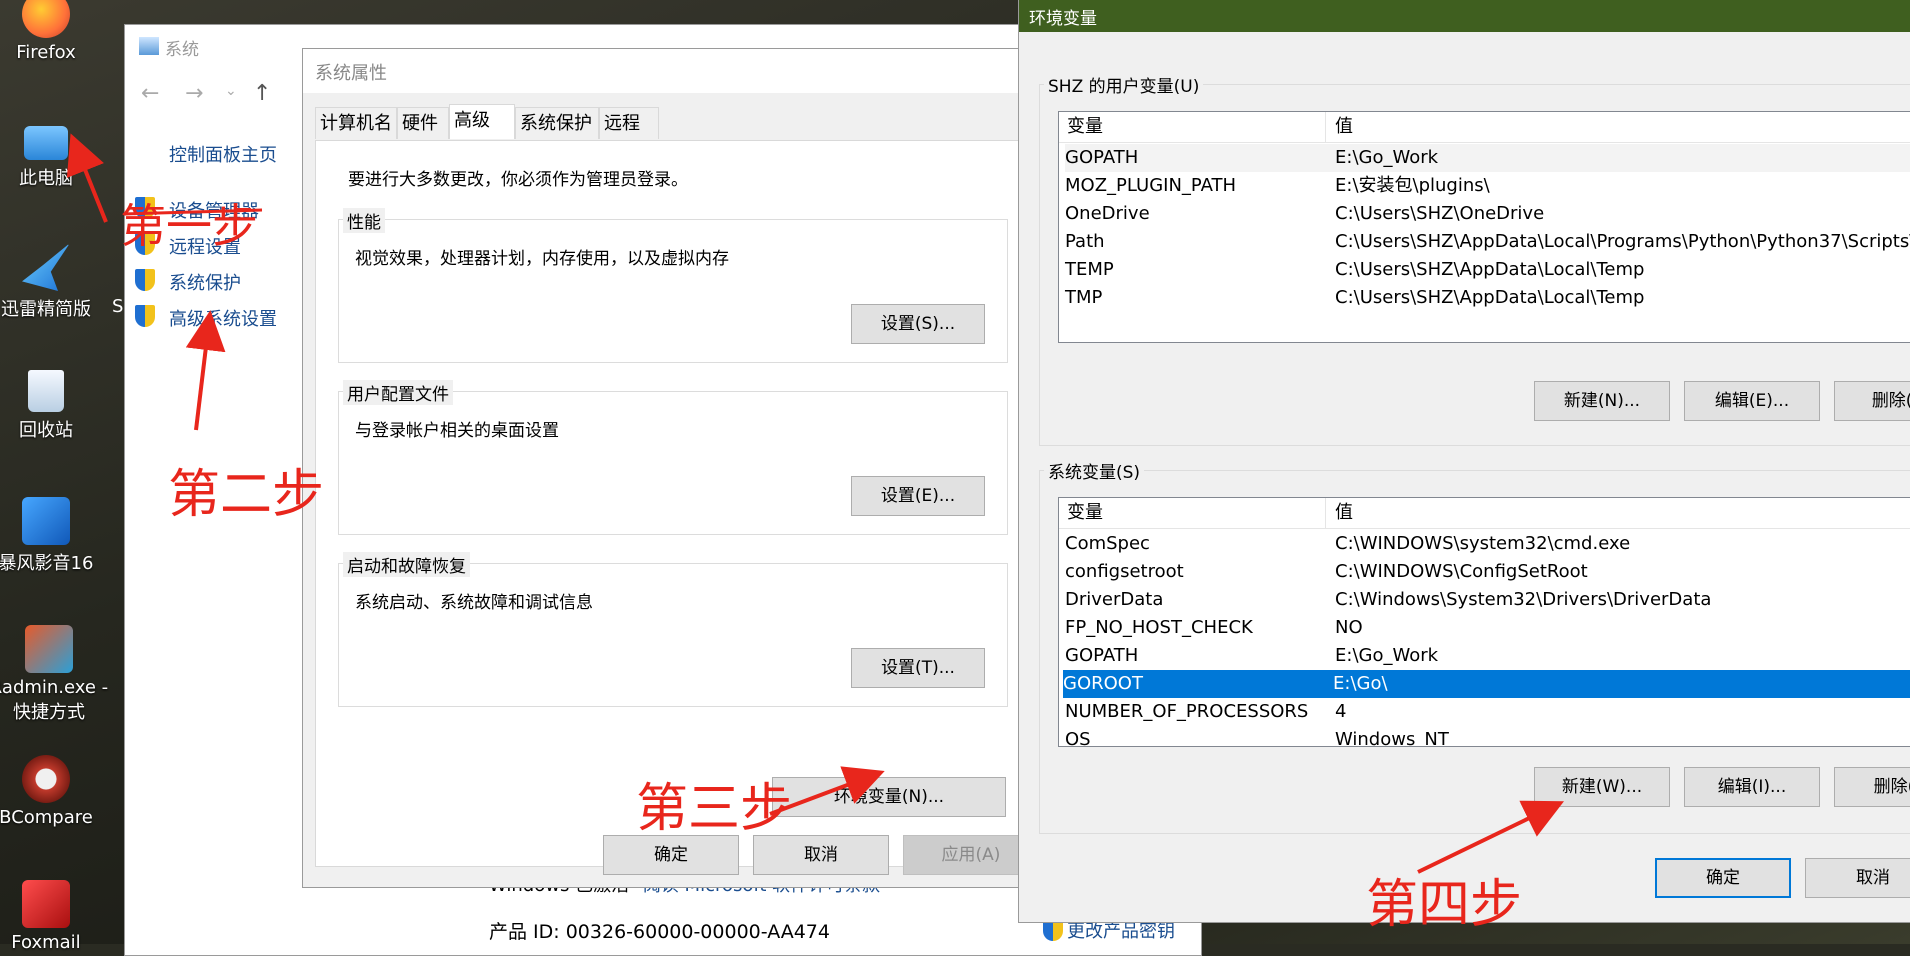  What do you see at coordinates (223, 154) in the screenshot?
I see `control-panel-home-link: 控制面板主页` at bounding box center [223, 154].